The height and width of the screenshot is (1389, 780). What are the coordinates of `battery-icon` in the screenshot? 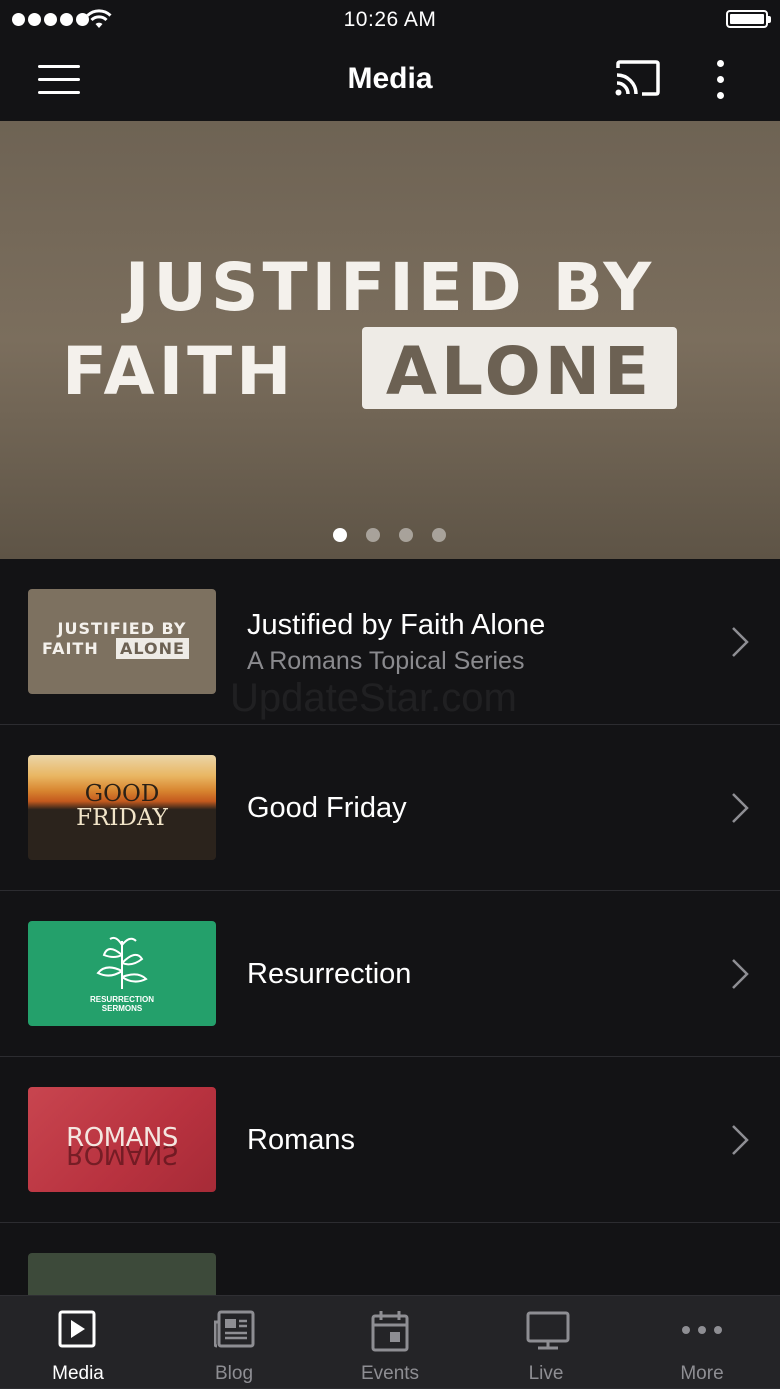 It's located at (748, 19).